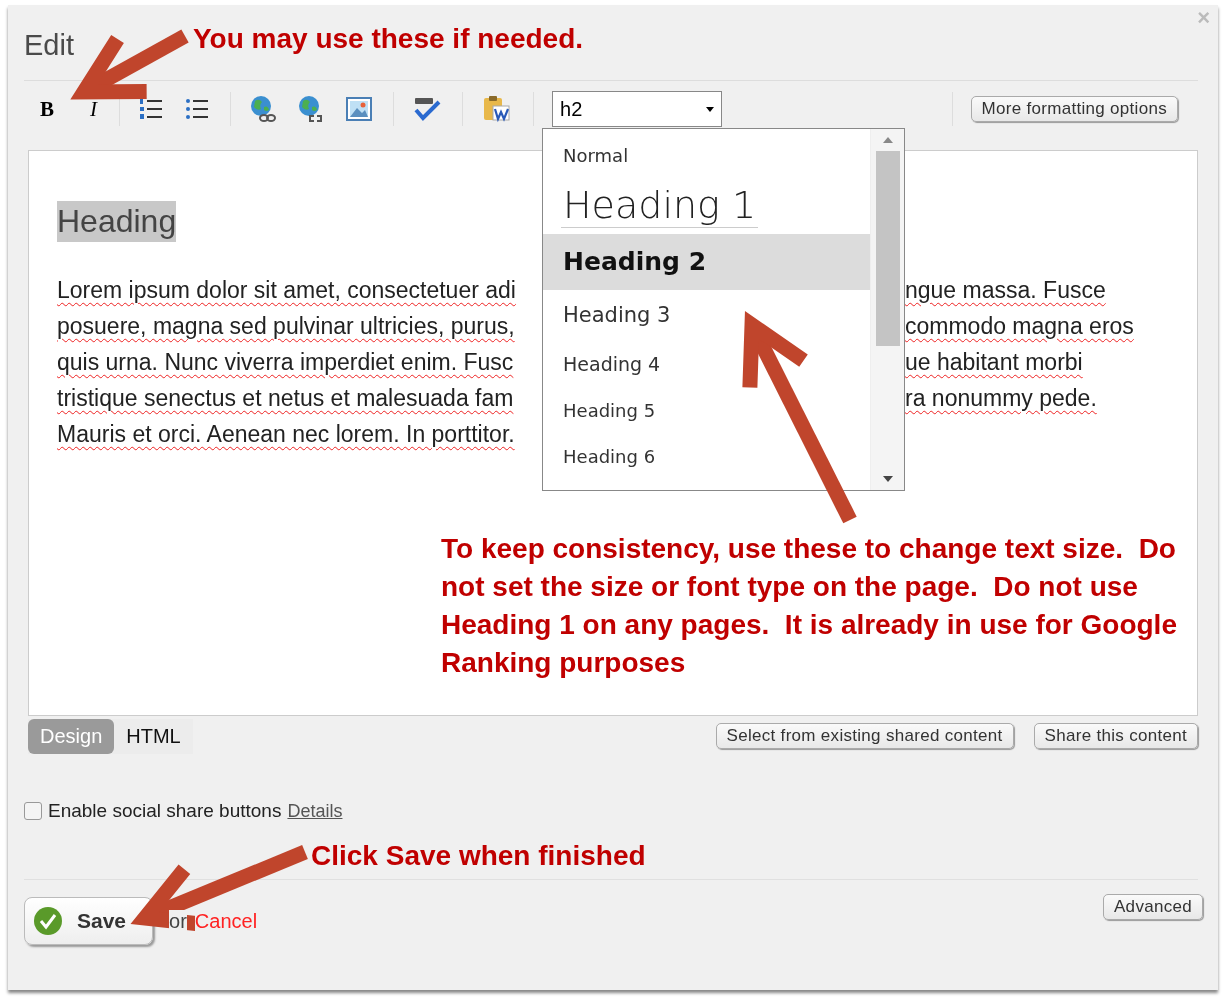 This screenshot has width=1226, height=1000. Describe the element at coordinates (286, 362) in the screenshot. I see `body-text: quis urna. Nunc viverra imperdiet enim. Fusc` at that location.